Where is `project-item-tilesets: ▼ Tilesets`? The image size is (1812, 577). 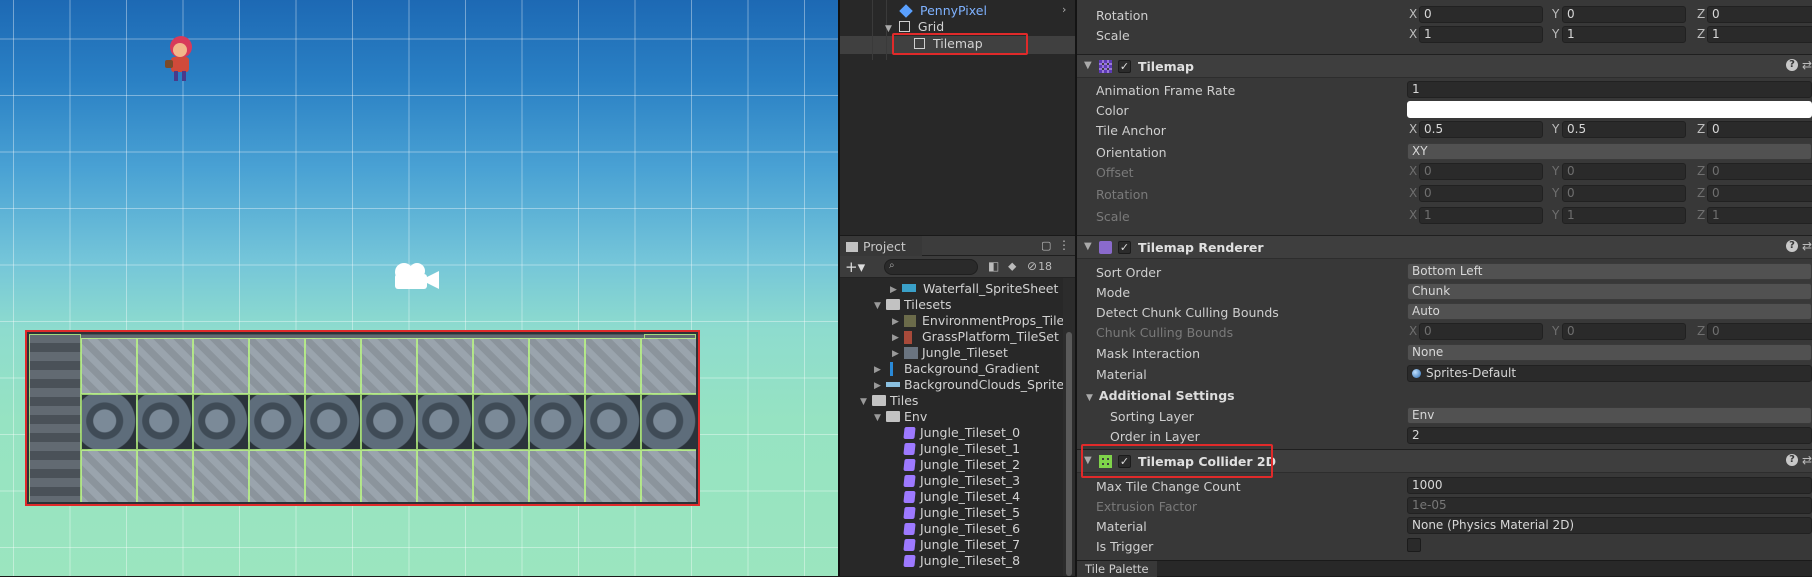 project-item-tilesets: ▼ Tilesets is located at coordinates (913, 305).